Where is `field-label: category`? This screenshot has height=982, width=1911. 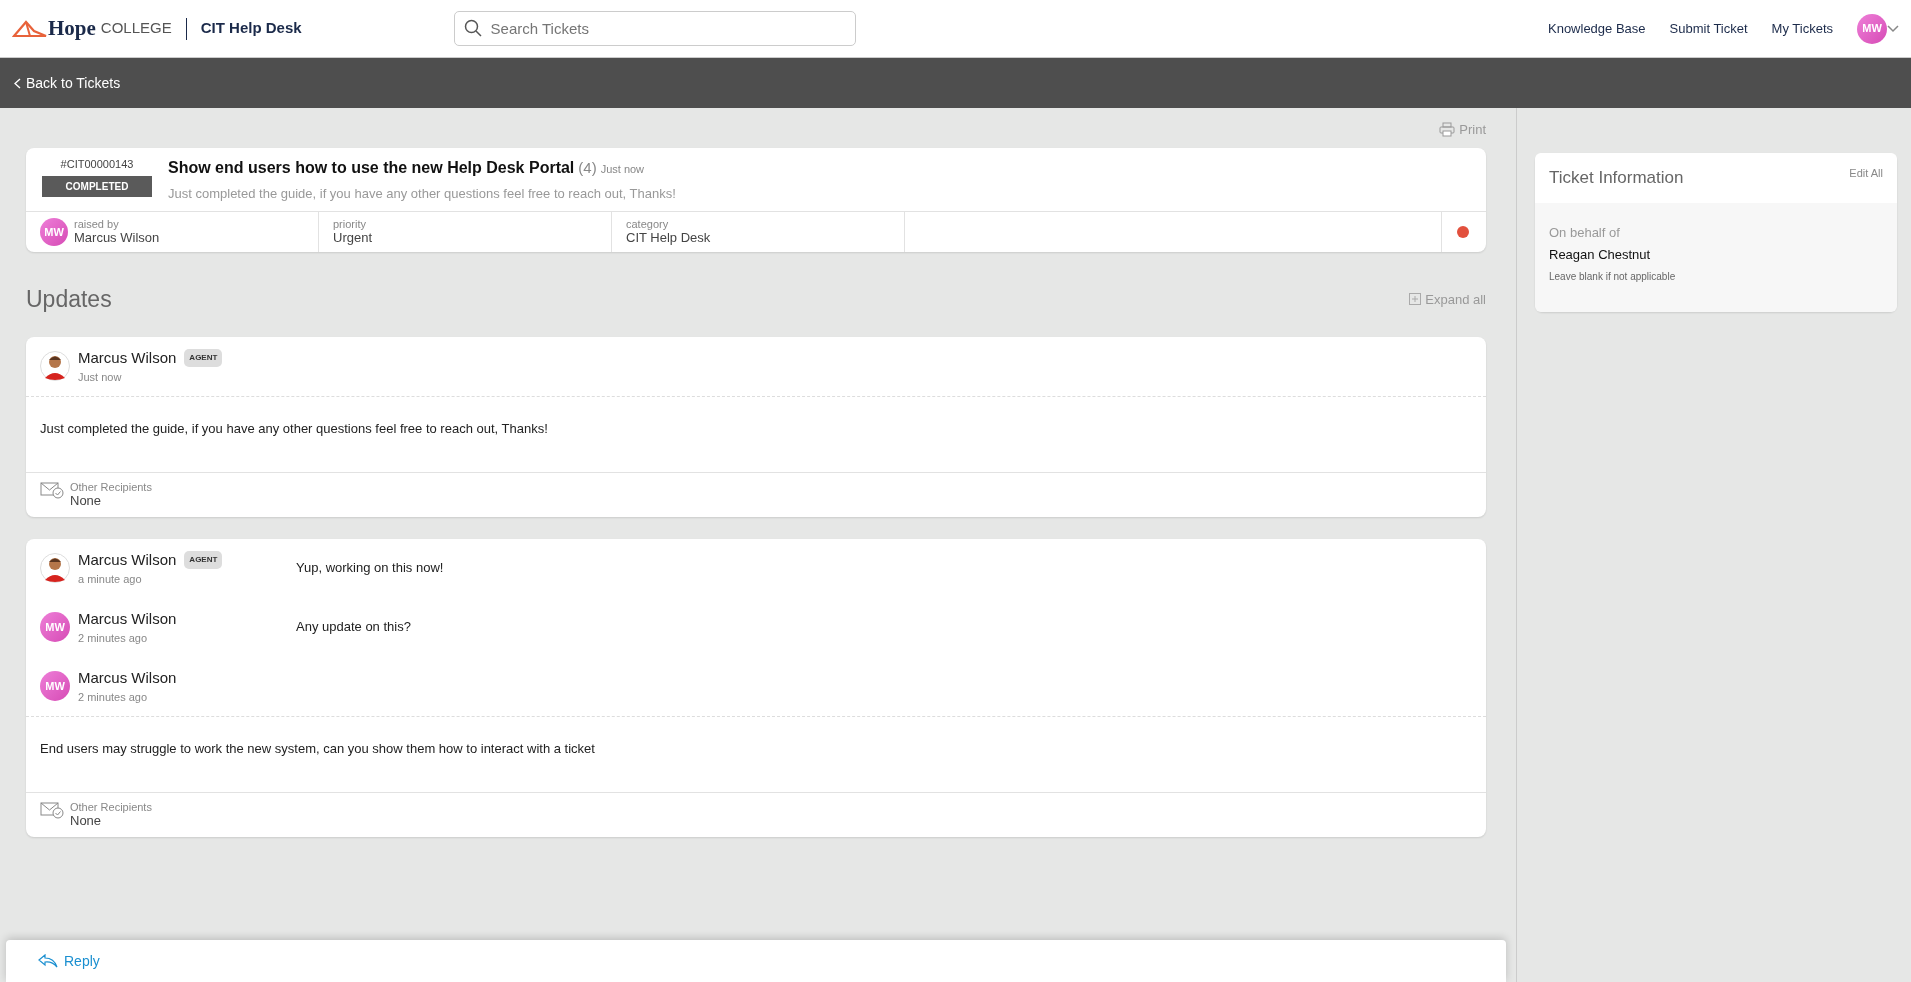
field-label: category is located at coordinates (648, 224).